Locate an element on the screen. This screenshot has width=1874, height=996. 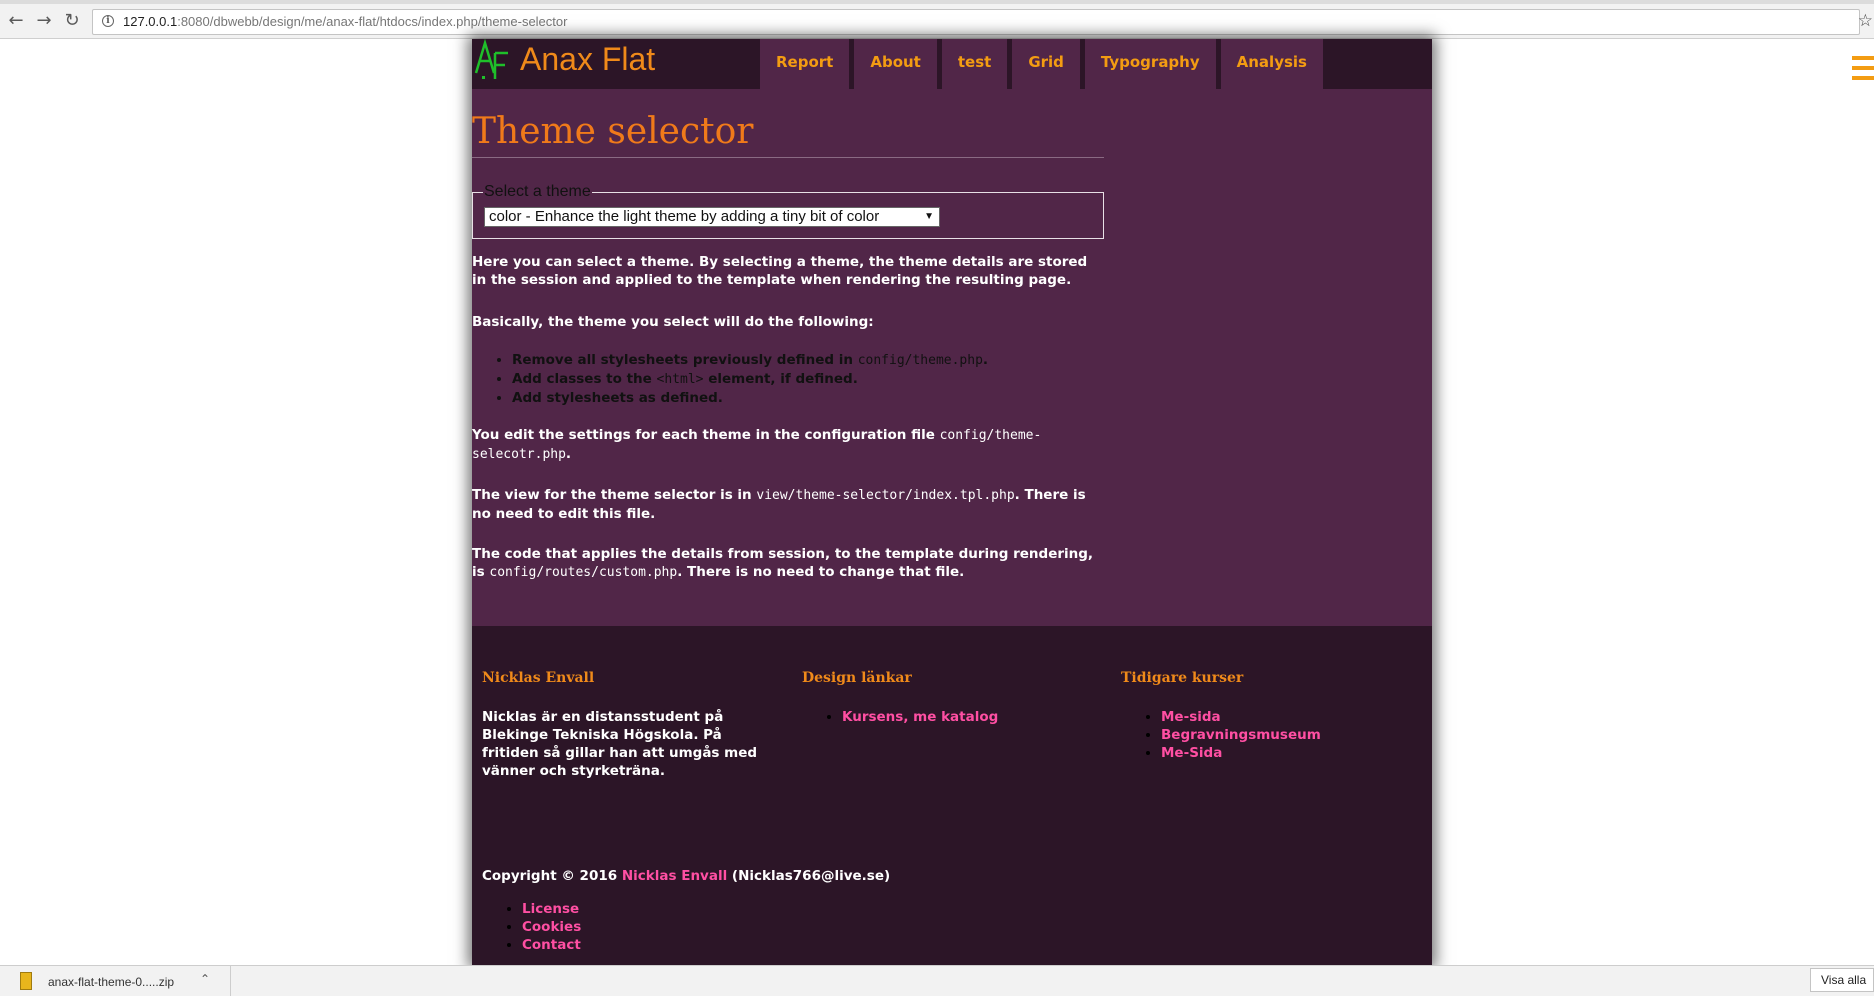
author-link: Nicklas Envall is located at coordinates (674, 876).